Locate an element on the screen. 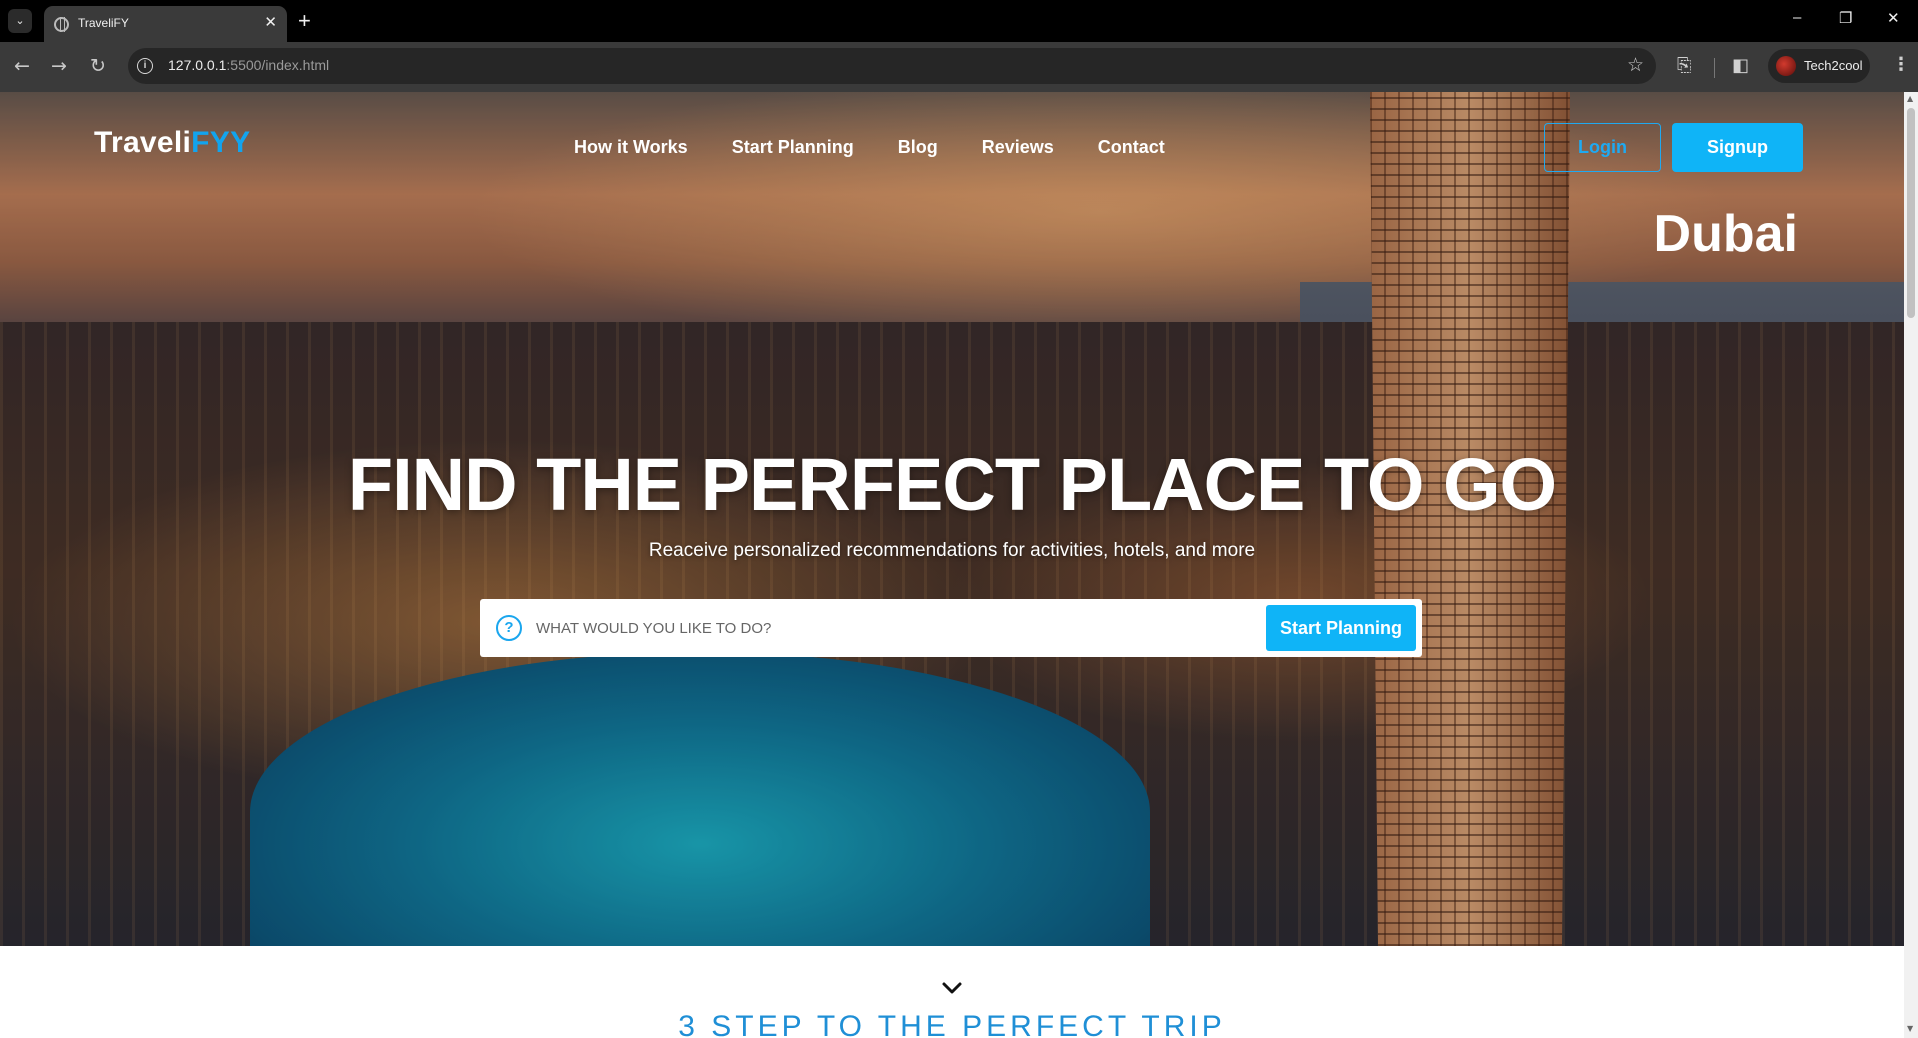  nav-link-reviews: Reviews is located at coordinates (1018, 147).